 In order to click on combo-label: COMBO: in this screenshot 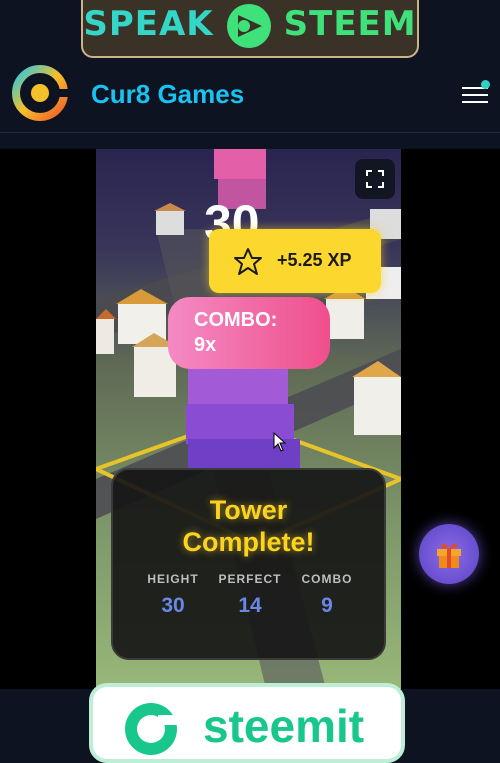, I will do `click(236, 320)`.